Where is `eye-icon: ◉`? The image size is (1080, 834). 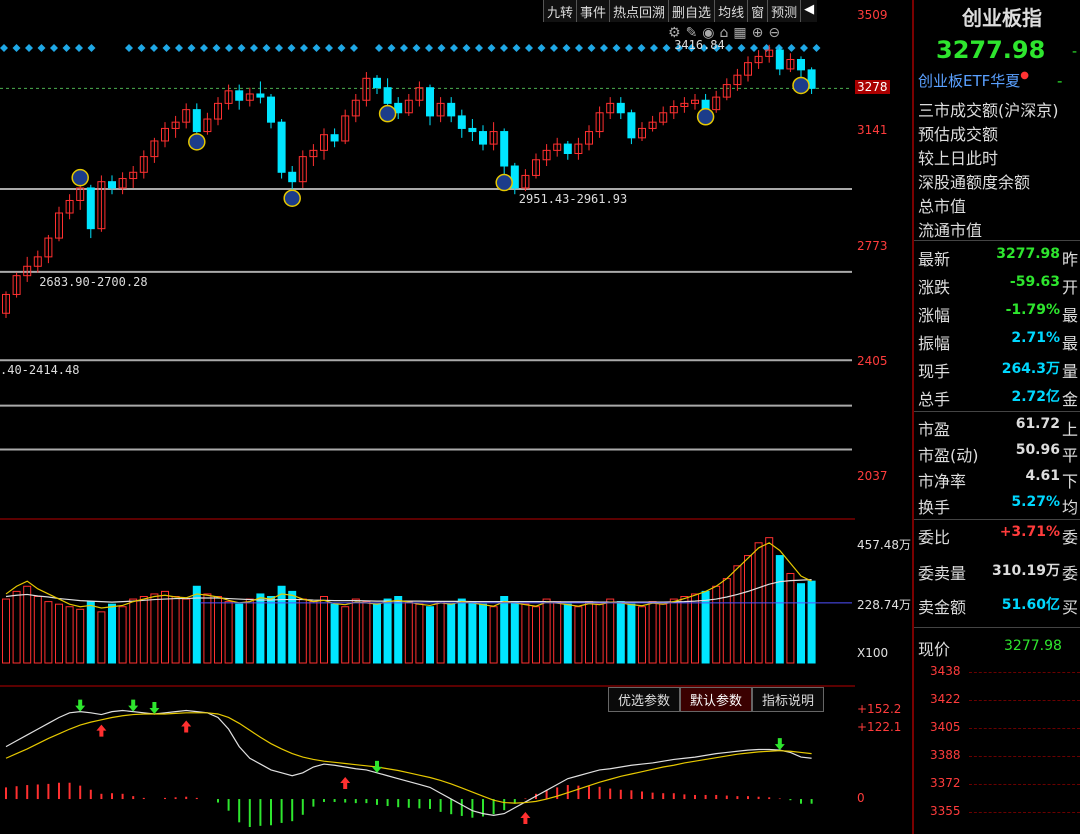
eye-icon: ◉ is located at coordinates (708, 33).